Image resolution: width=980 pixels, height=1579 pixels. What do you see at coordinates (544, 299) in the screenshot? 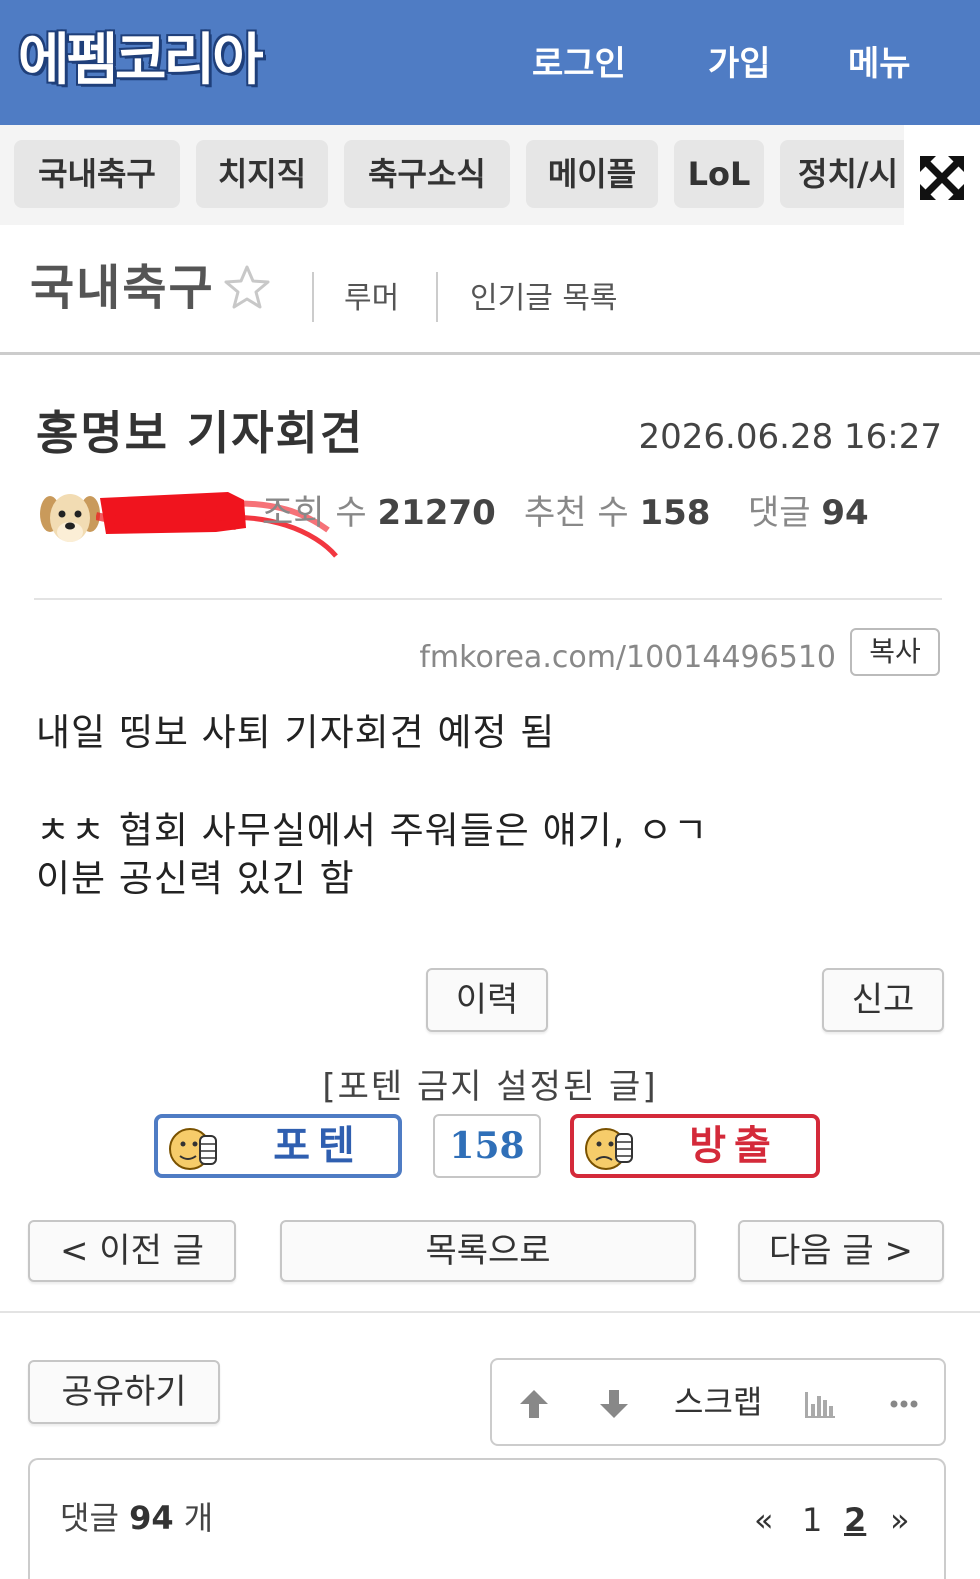
I see `popular-list-link: 인기글 목록` at bounding box center [544, 299].